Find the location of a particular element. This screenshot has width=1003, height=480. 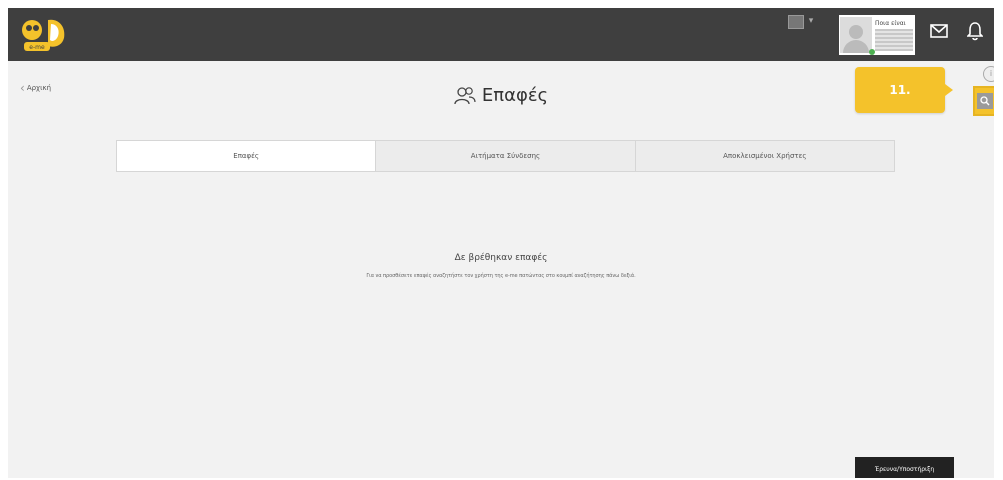

tab-contacts: Επαφές is located at coordinates (247, 156).